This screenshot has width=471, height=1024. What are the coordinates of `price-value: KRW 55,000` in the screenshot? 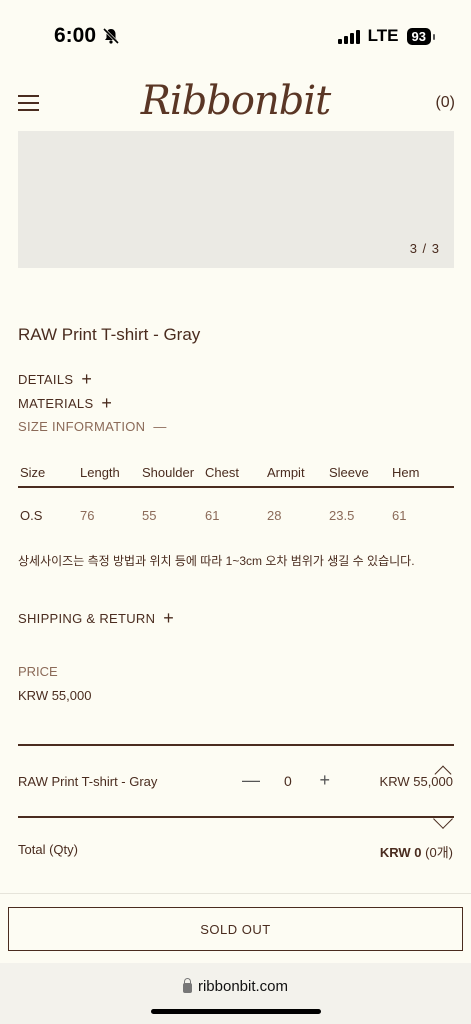 It's located at (55, 695).